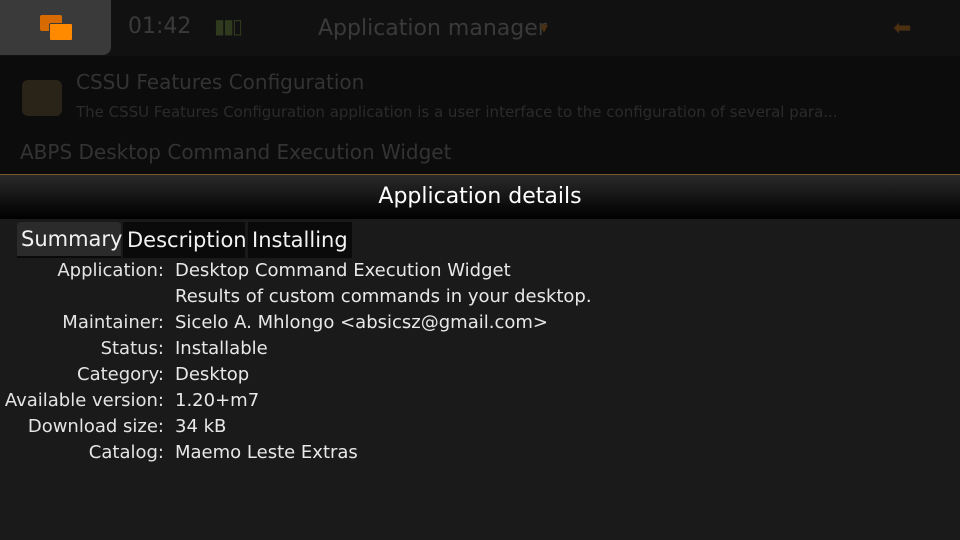 This screenshot has width=960, height=540. I want to click on field-label: Status:, so click(132, 348).